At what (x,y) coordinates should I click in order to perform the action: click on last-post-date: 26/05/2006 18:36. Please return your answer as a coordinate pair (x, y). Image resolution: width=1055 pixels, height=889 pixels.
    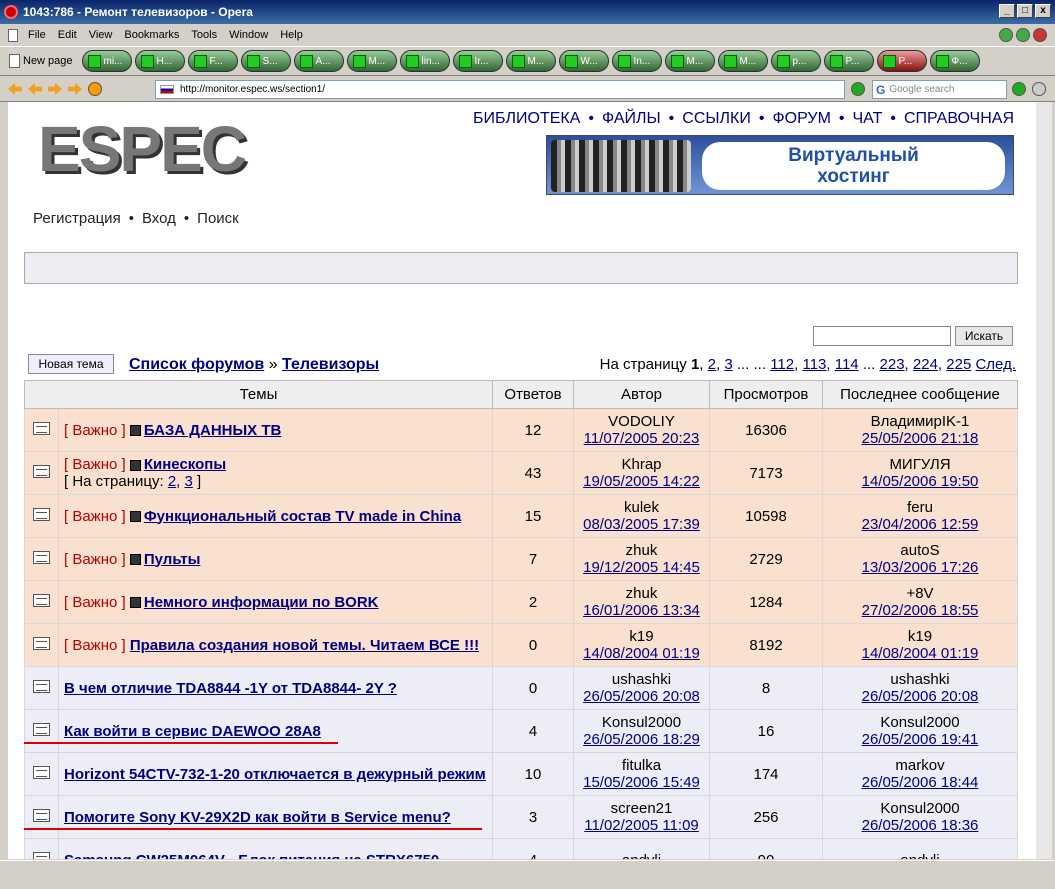
    Looking at the image, I should click on (920, 825).